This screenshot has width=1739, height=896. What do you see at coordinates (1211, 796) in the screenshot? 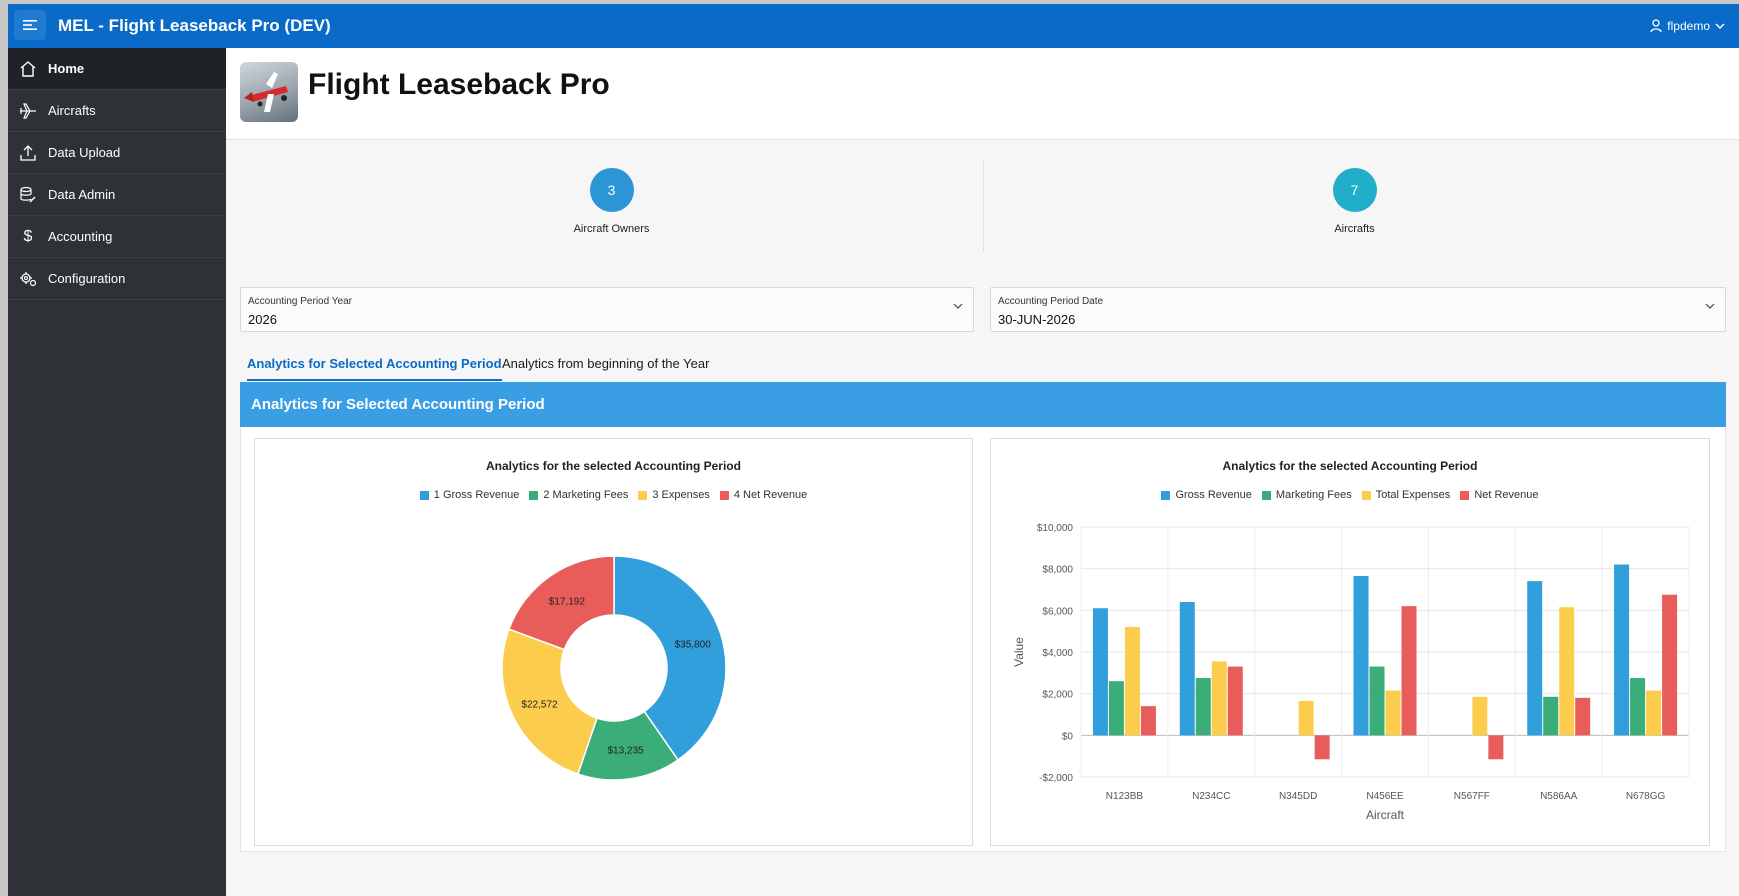
I see `x-tick-label: N234CC` at bounding box center [1211, 796].